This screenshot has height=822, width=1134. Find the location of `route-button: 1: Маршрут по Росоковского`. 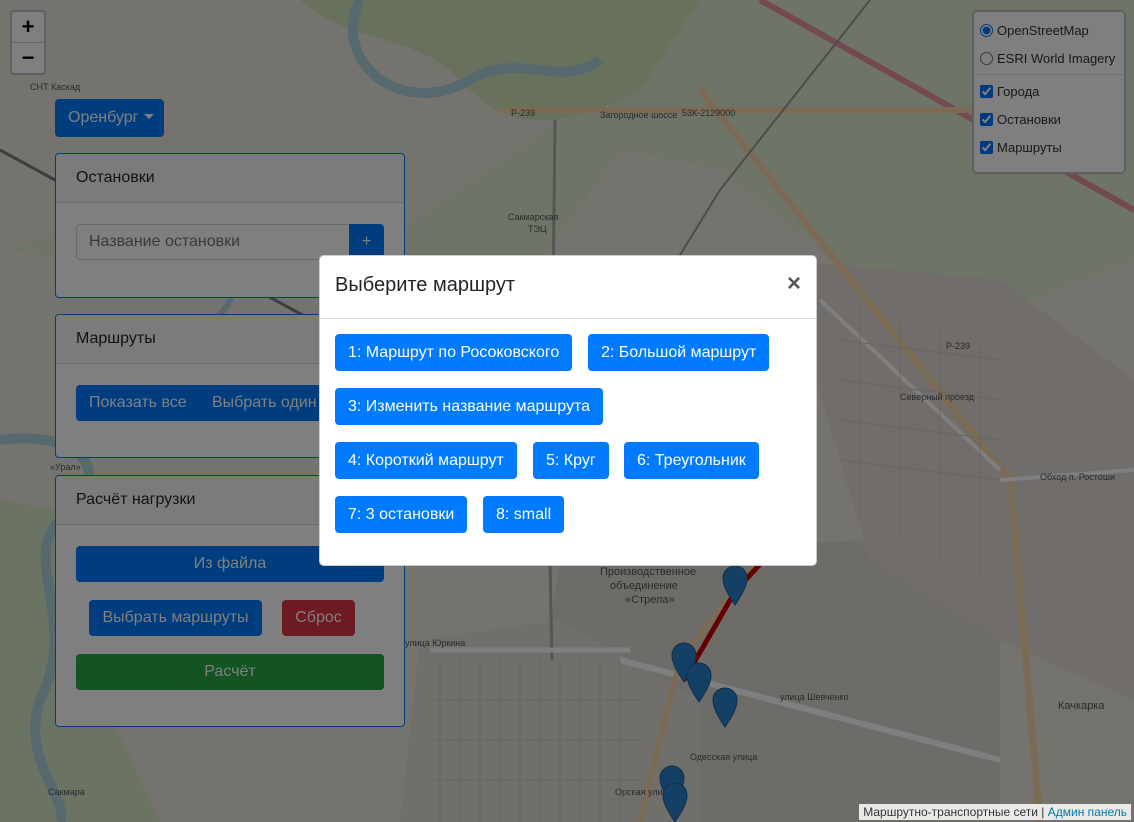

route-button: 1: Маршрут по Росоковского is located at coordinates (454, 352).